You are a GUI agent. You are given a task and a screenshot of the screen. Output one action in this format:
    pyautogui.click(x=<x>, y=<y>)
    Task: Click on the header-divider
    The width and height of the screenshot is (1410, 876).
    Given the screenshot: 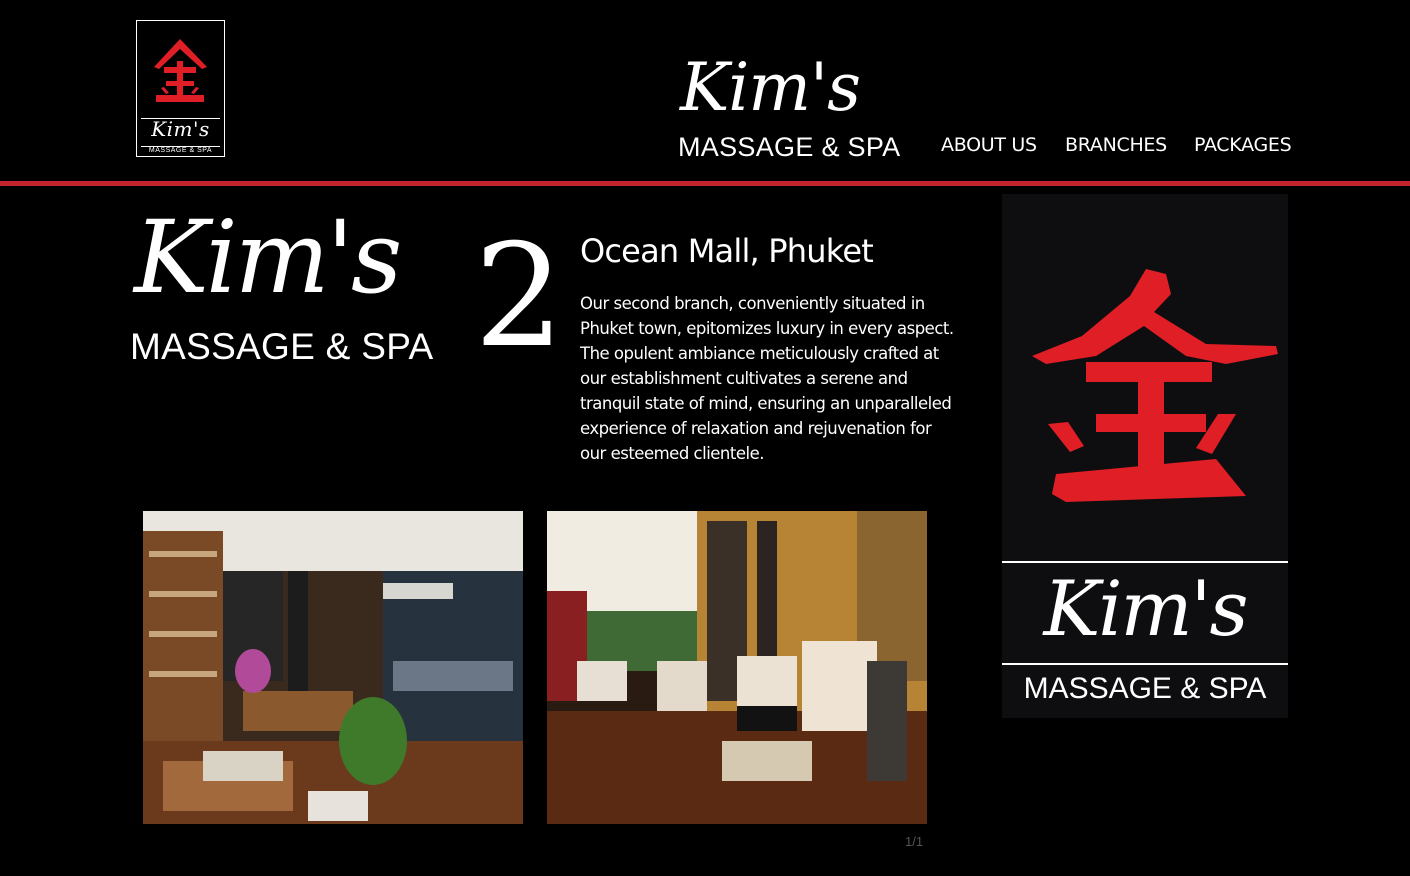 What is the action you would take?
    pyautogui.click(x=705, y=183)
    